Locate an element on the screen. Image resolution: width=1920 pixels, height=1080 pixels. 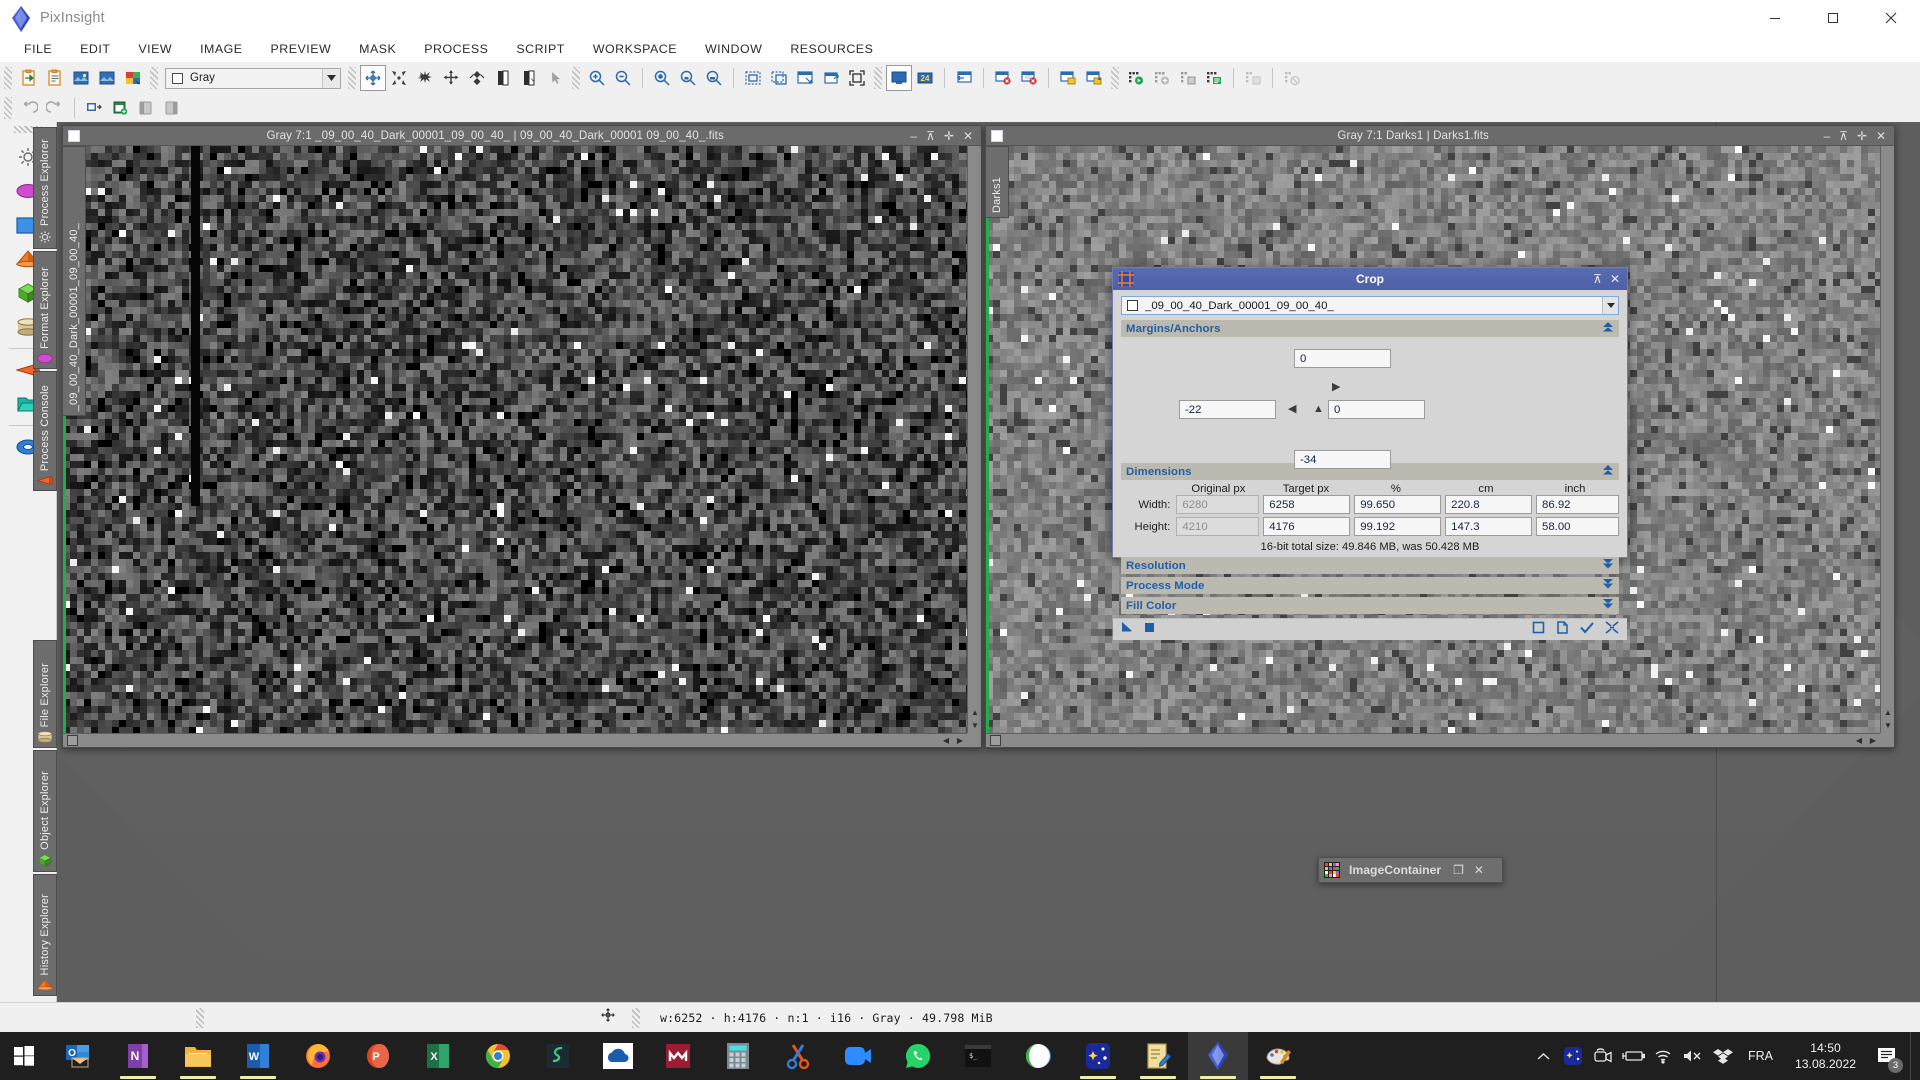
right-arrow-icon: ▶ is located at coordinates (1336, 387).